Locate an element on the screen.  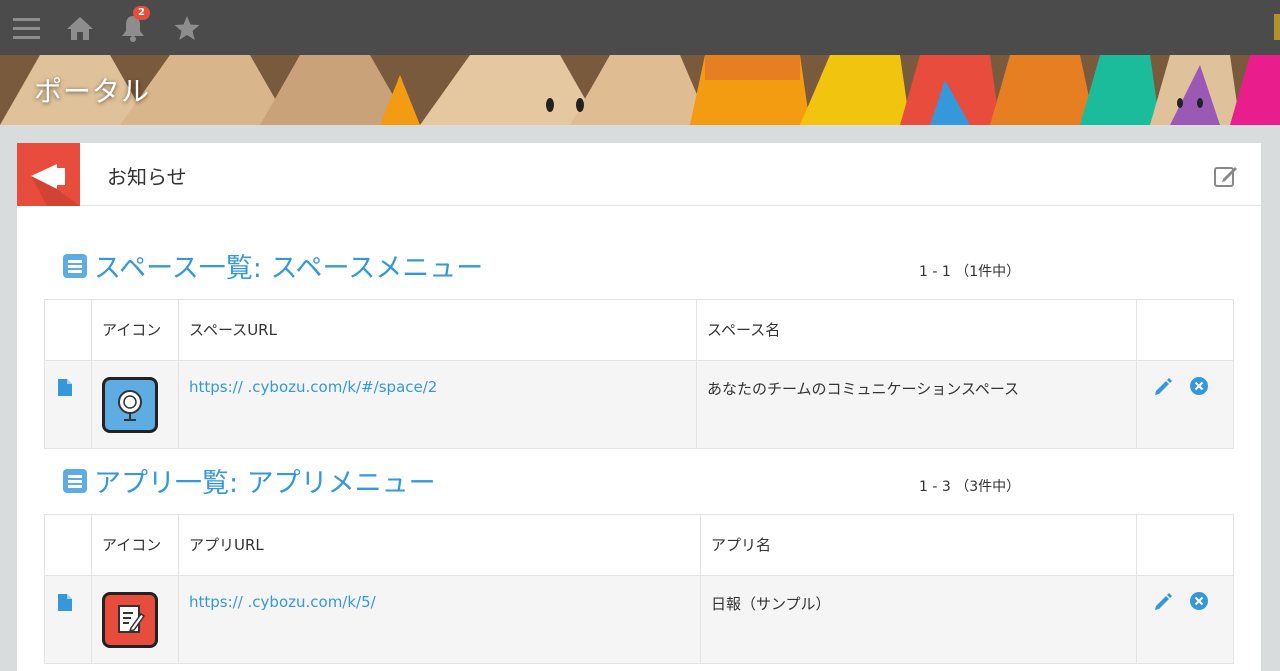
menu-icon is located at coordinates (26, 28).